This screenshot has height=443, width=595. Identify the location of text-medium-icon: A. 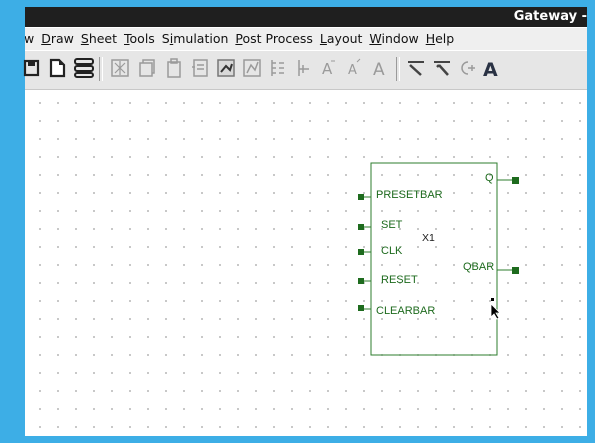
(355, 68).